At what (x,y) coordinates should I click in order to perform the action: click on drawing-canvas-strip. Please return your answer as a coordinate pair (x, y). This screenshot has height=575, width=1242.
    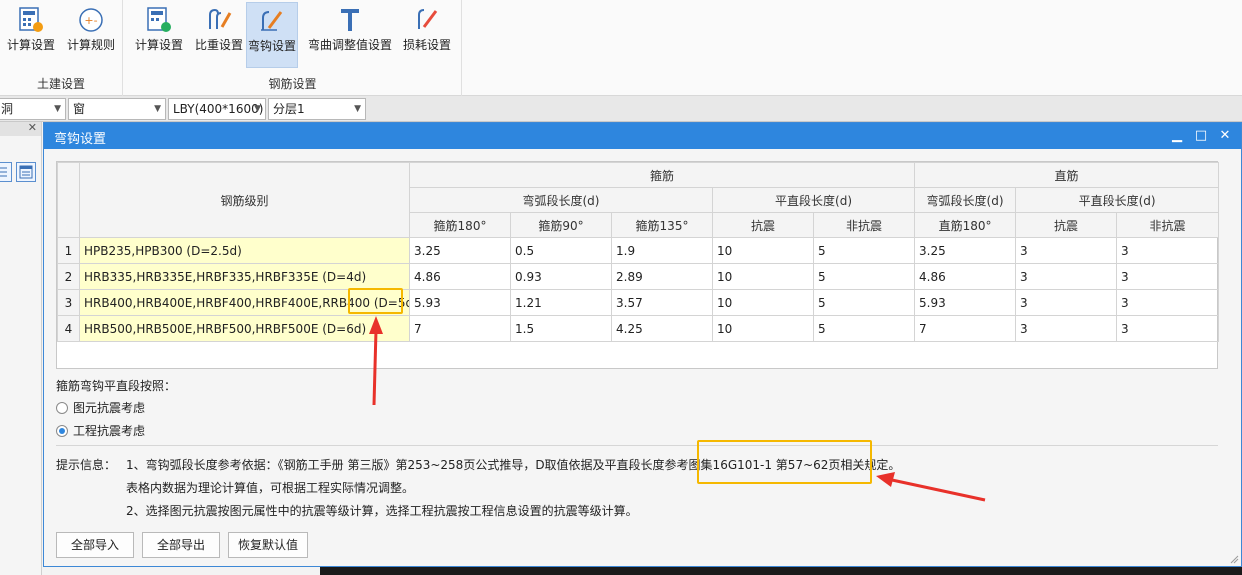
    Looking at the image, I should click on (781, 571).